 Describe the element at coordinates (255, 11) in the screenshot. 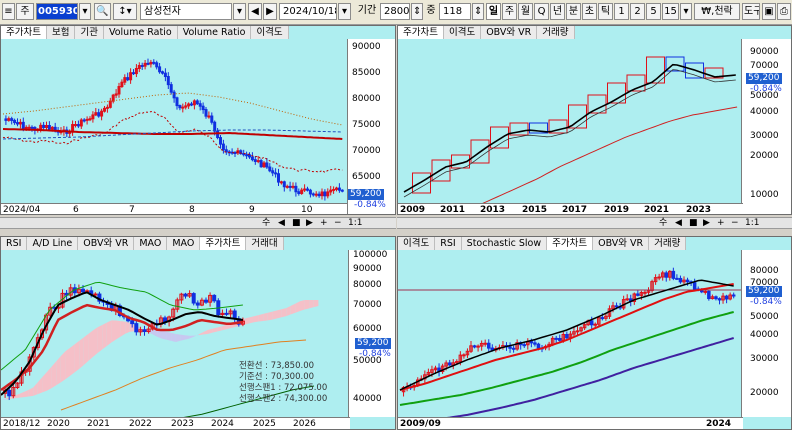

I see `prev-date-button: ◀` at that location.